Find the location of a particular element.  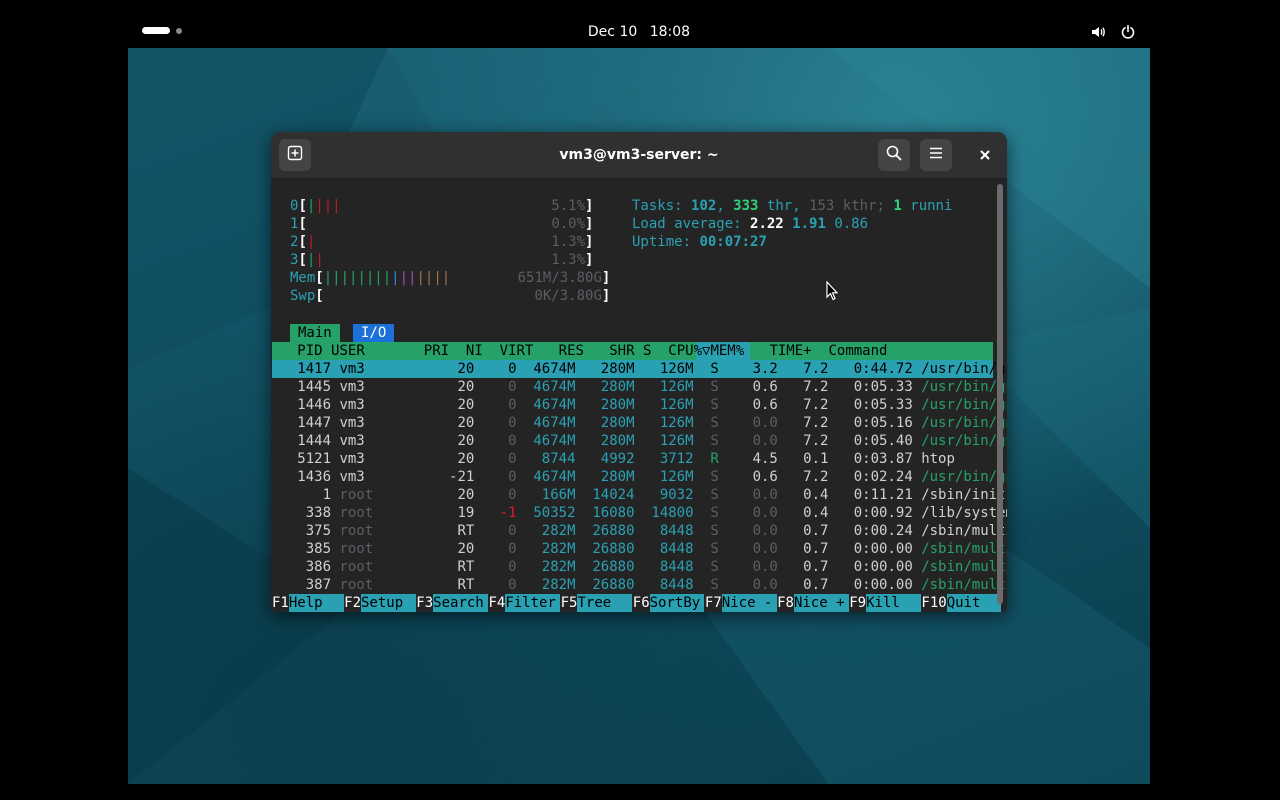

col-pid: PID is located at coordinates (309, 351).